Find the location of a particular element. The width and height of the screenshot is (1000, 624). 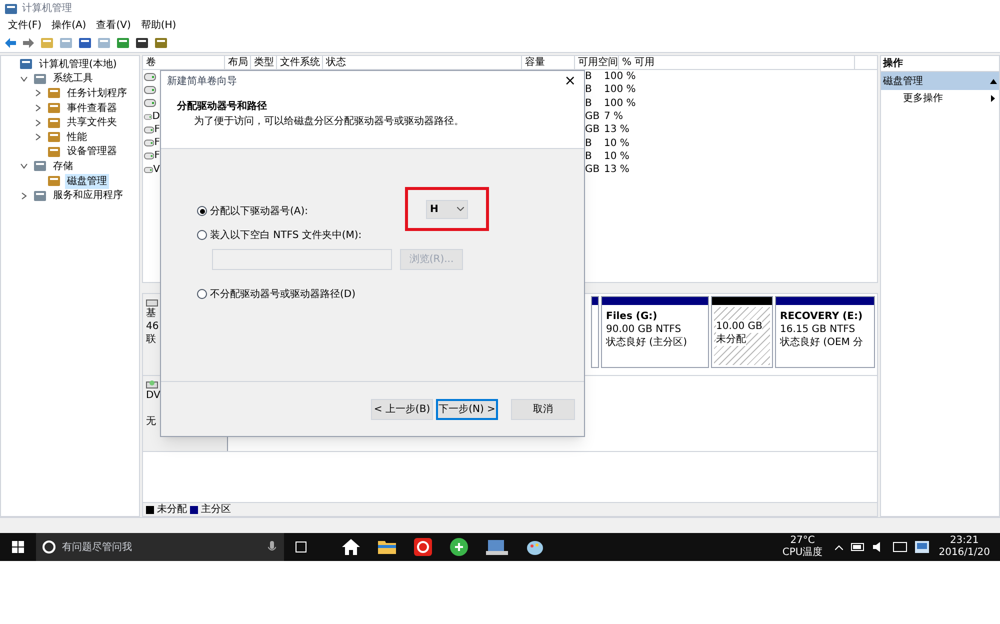

plus-circle-app-icon is located at coordinates (459, 547).